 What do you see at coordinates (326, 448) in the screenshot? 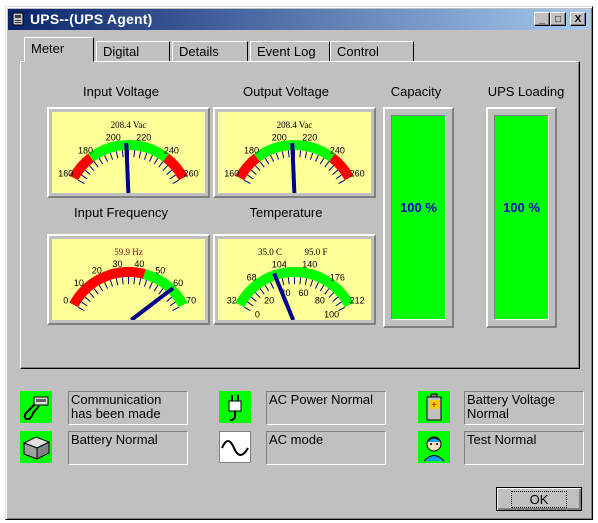
I see `ac-mode-status: AC mode` at bounding box center [326, 448].